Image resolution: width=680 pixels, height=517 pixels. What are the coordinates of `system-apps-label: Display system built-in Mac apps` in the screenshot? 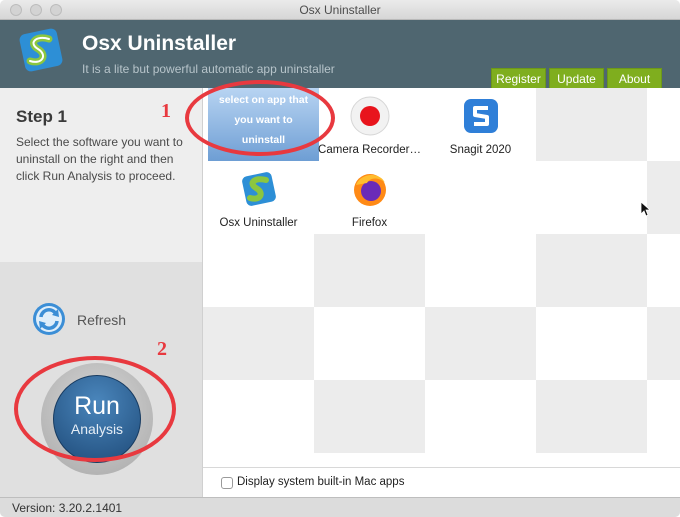 It's located at (320, 482).